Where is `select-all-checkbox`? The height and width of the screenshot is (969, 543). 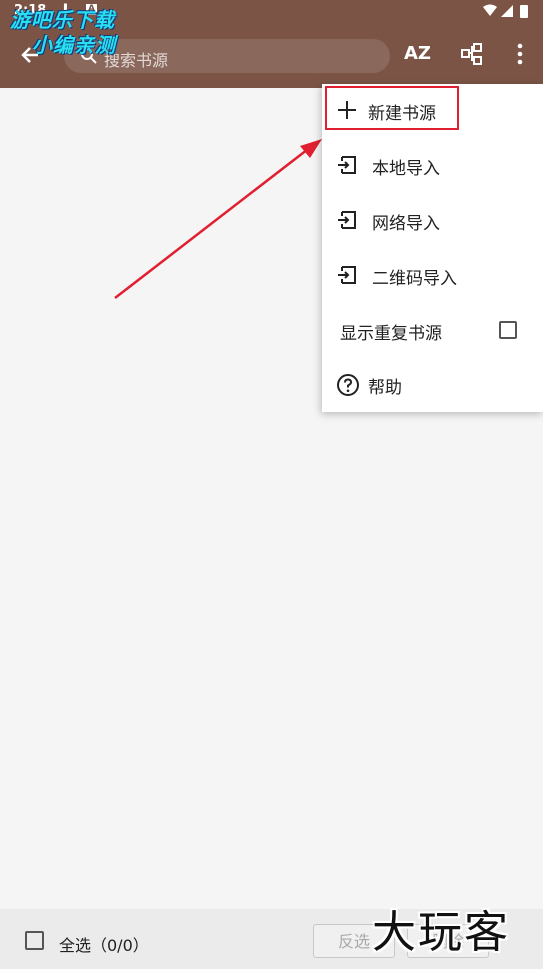 select-all-checkbox is located at coordinates (34, 940).